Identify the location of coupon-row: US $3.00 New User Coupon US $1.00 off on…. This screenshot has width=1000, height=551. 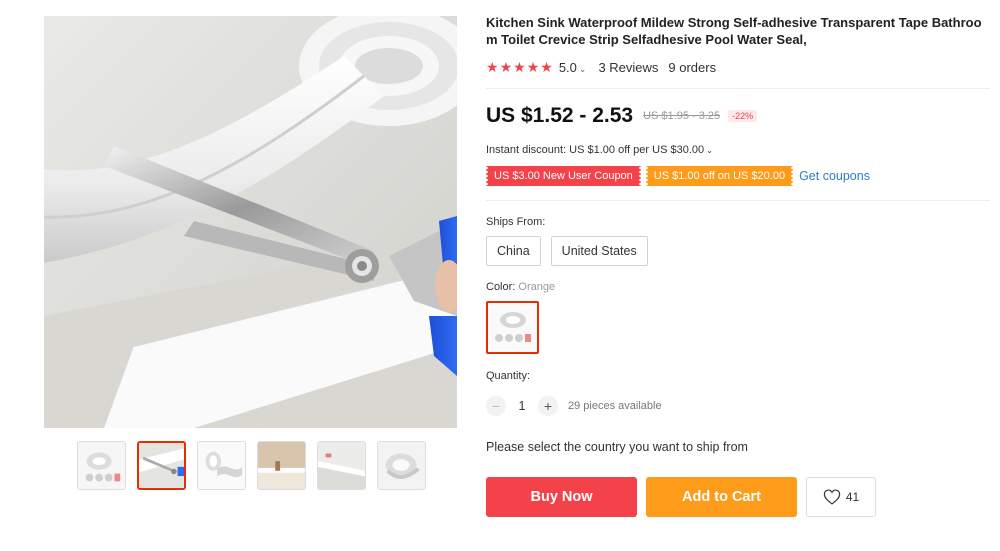
(677, 176).